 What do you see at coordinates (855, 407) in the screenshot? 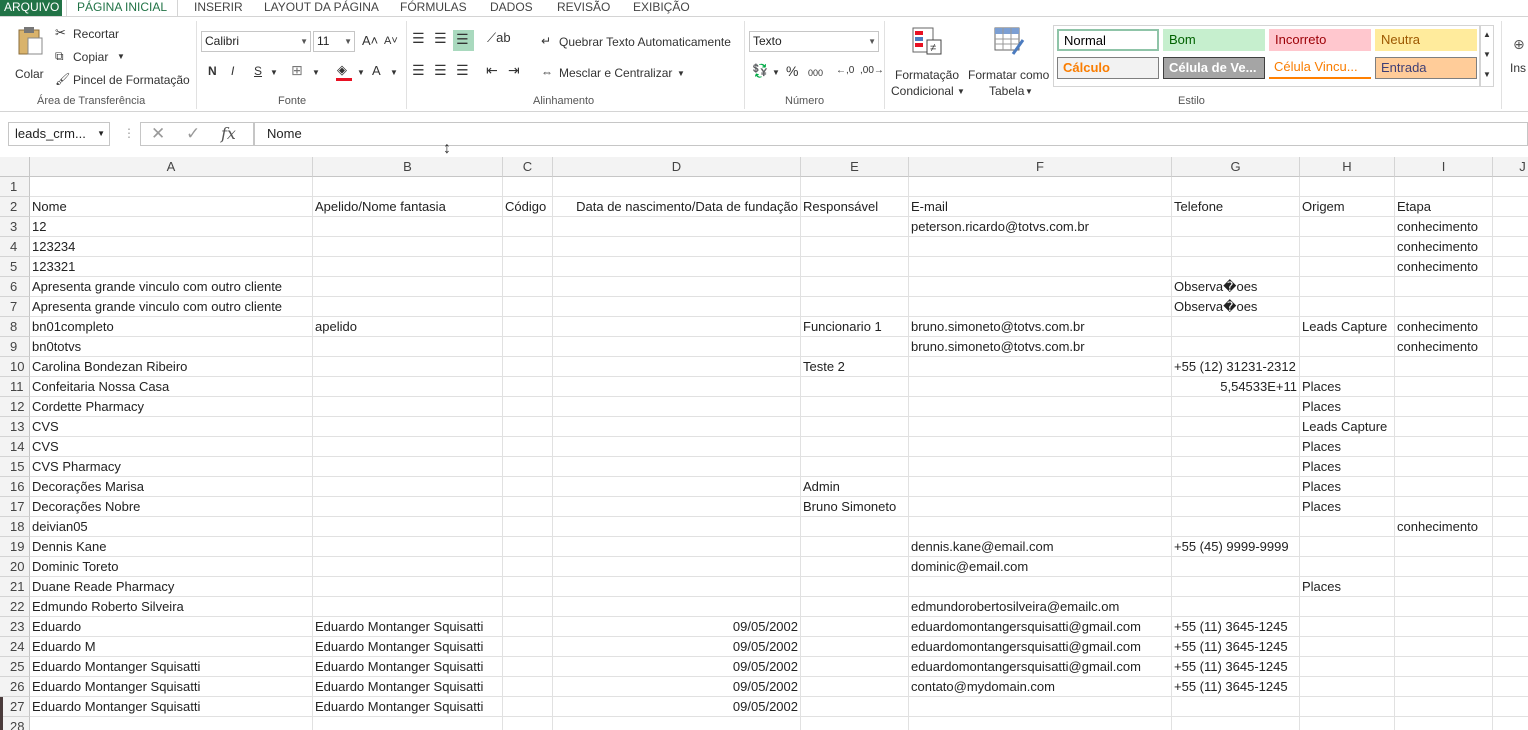
I see `cell-e12` at bounding box center [855, 407].